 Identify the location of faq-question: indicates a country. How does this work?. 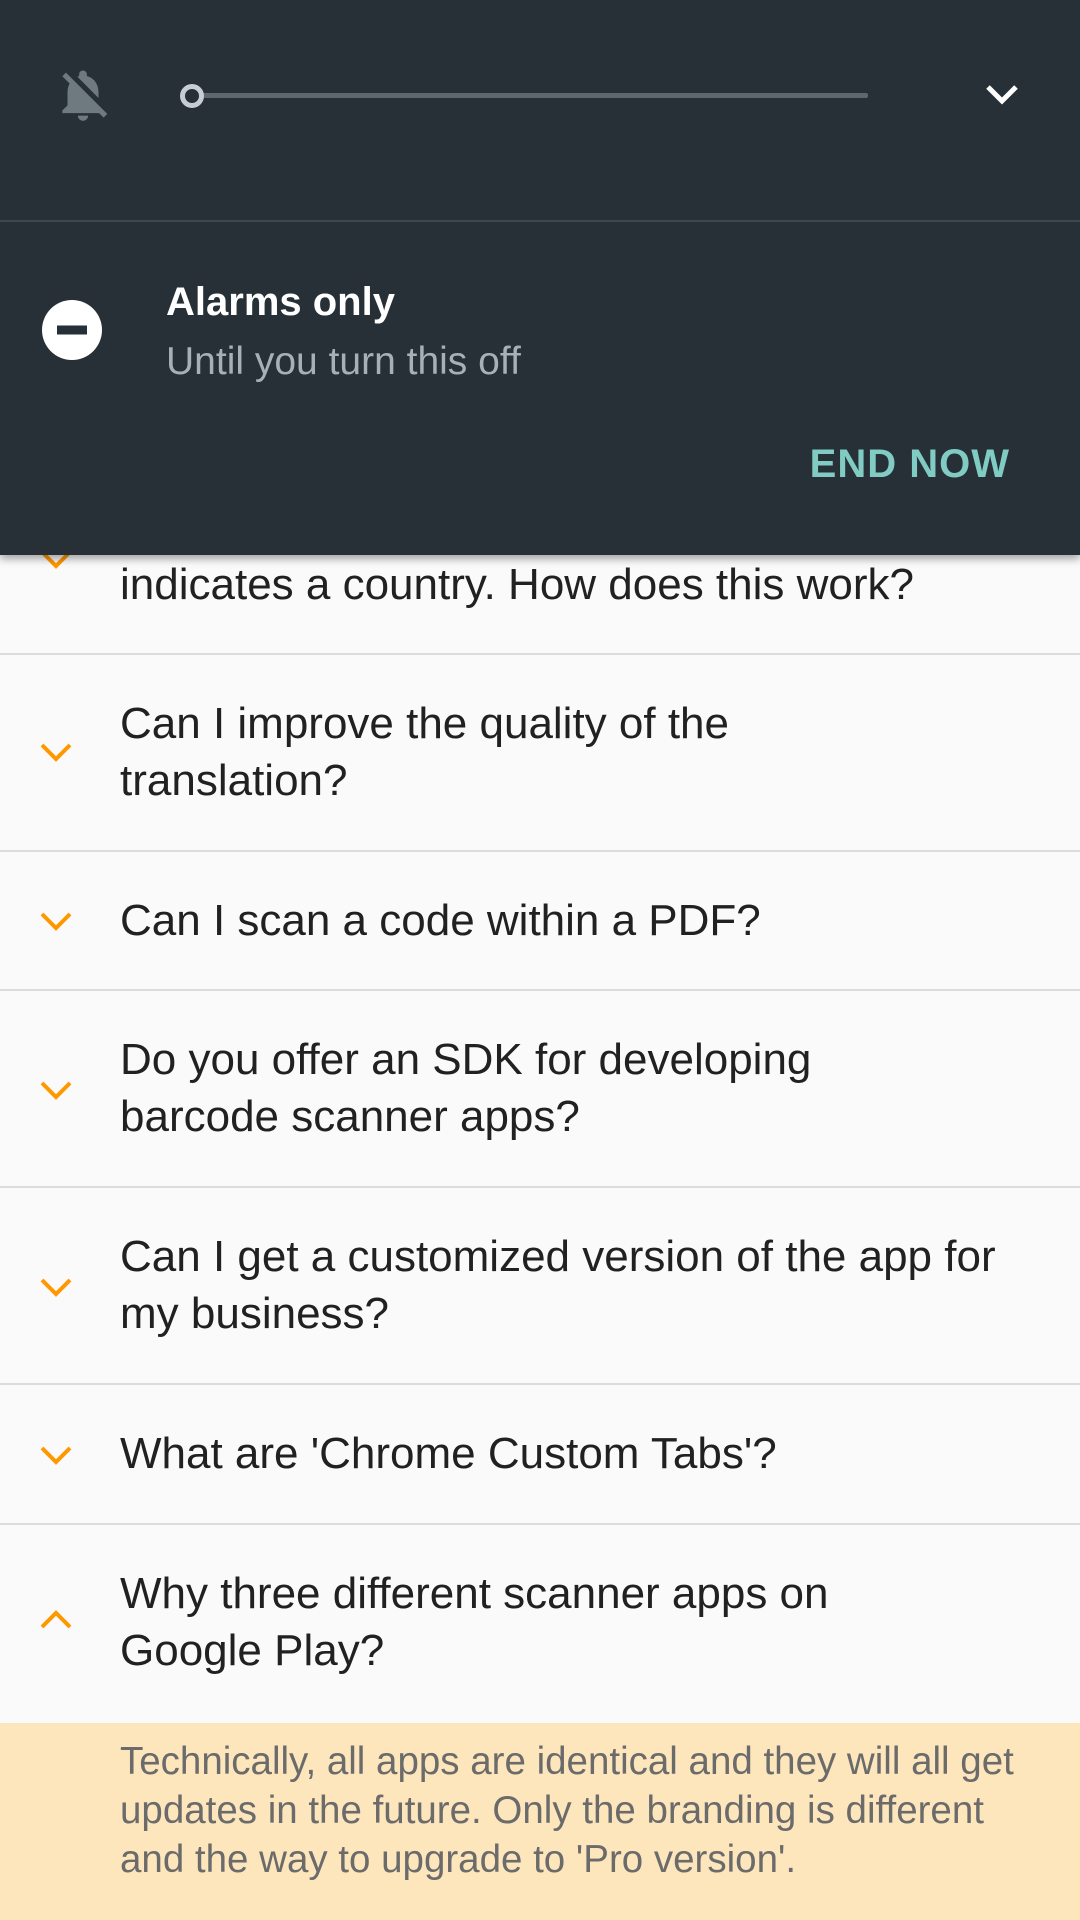
(517, 584).